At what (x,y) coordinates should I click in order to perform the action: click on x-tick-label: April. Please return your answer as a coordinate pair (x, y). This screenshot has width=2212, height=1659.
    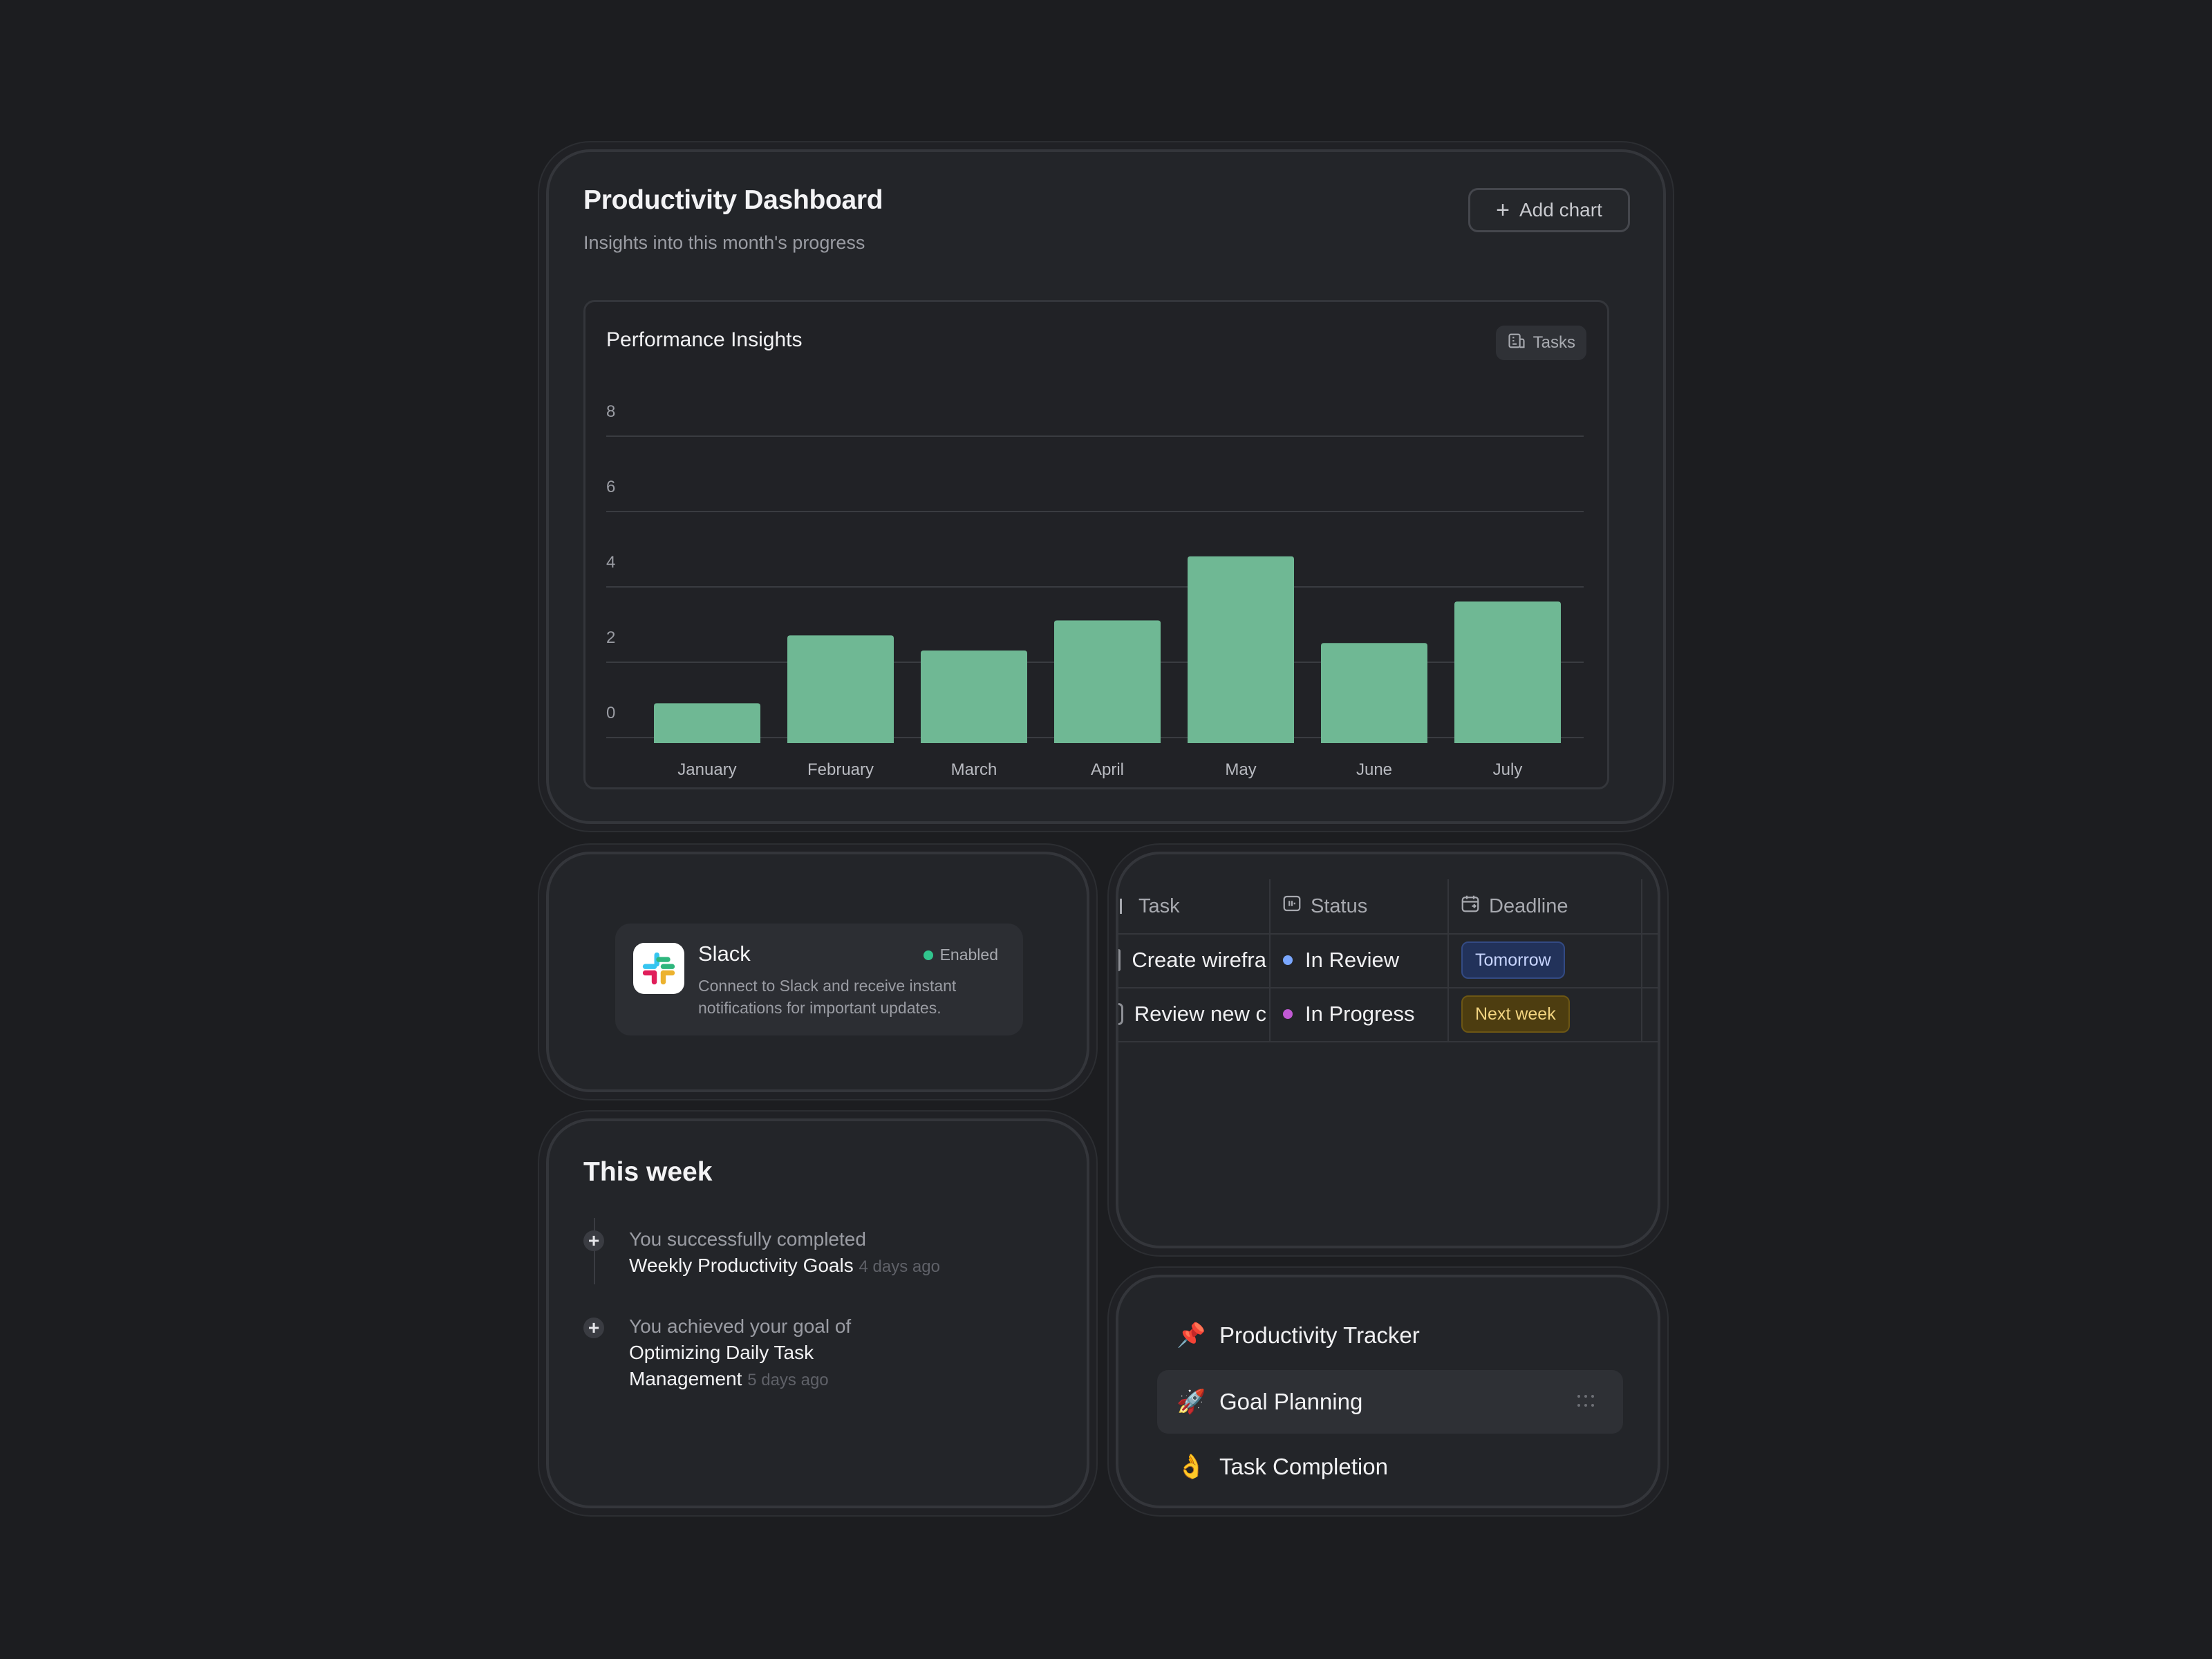
    Looking at the image, I should click on (1107, 770).